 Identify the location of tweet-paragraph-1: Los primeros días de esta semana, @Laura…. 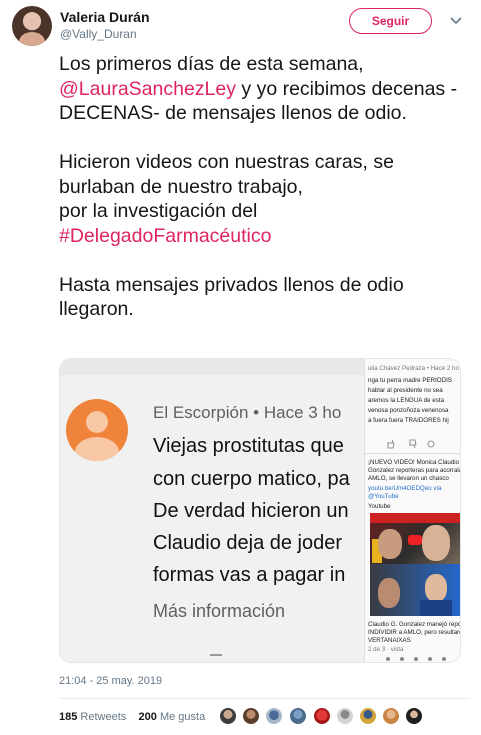
(264, 89).